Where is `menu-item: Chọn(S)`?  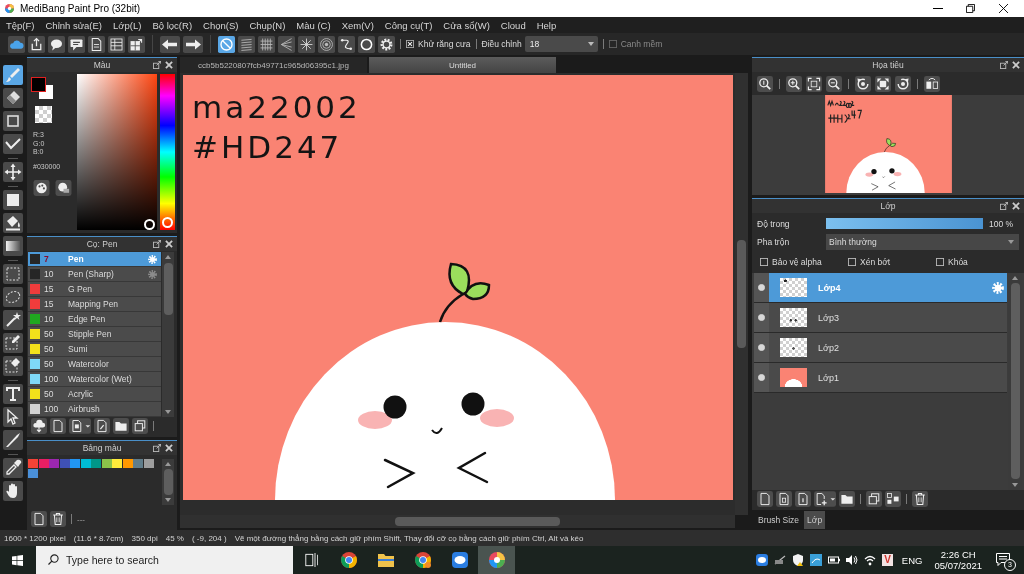
menu-item: Chọn(S) is located at coordinates (221, 25).